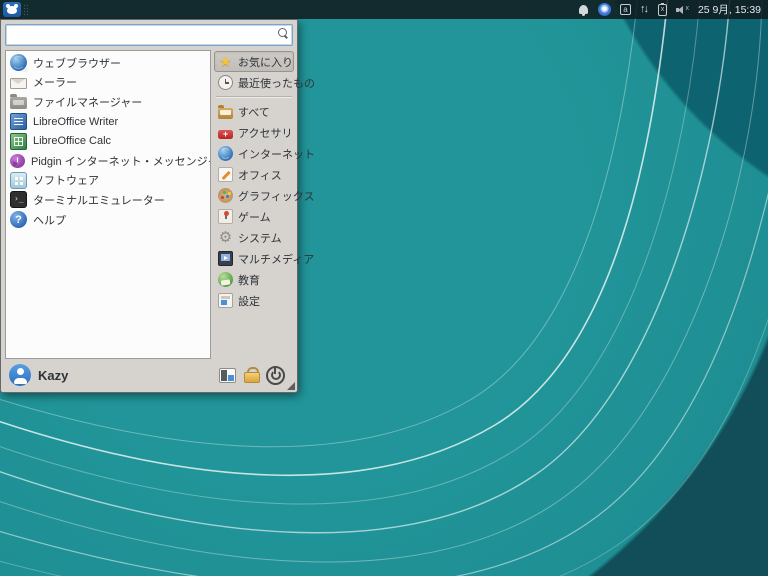  I want to click on whisker-menu-button, so click(12, 9).